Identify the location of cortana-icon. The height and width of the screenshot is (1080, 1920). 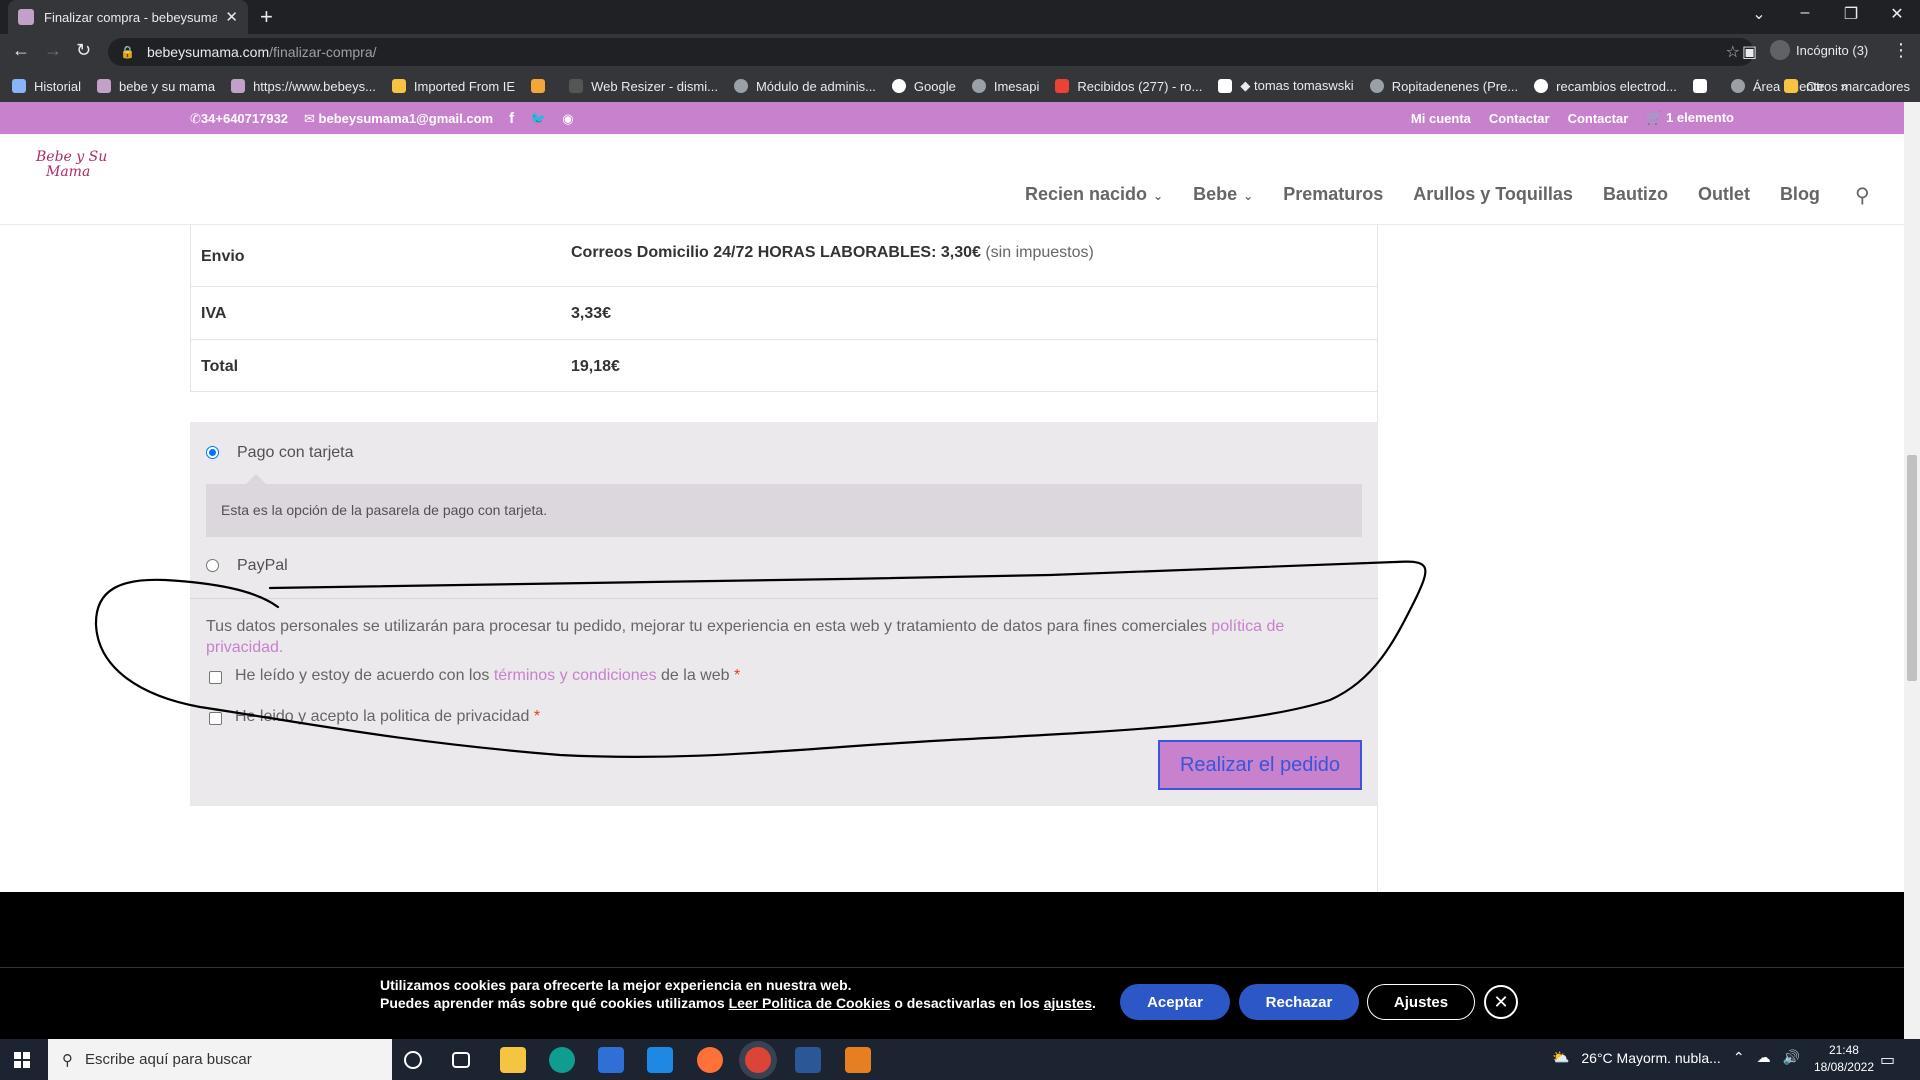
(413, 1060).